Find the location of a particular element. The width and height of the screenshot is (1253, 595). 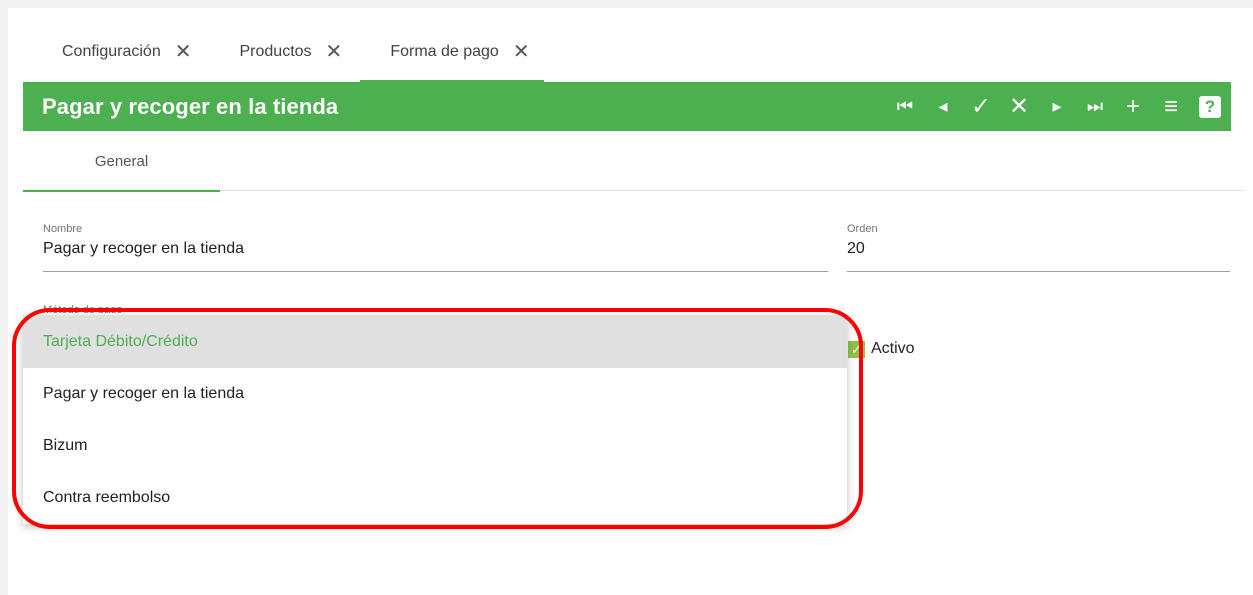

record-toolbar: ⏮ ◂ ✓ ✕ ▸ ⏭ + ≡ ? is located at coordinates (1058, 106).